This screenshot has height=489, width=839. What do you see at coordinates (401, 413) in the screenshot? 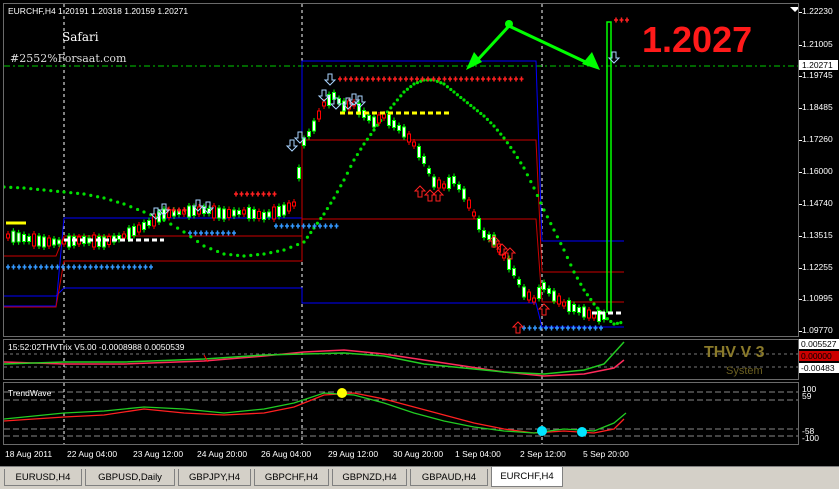
I see `trendwave-indicator-pane: TrendWave` at bounding box center [401, 413].